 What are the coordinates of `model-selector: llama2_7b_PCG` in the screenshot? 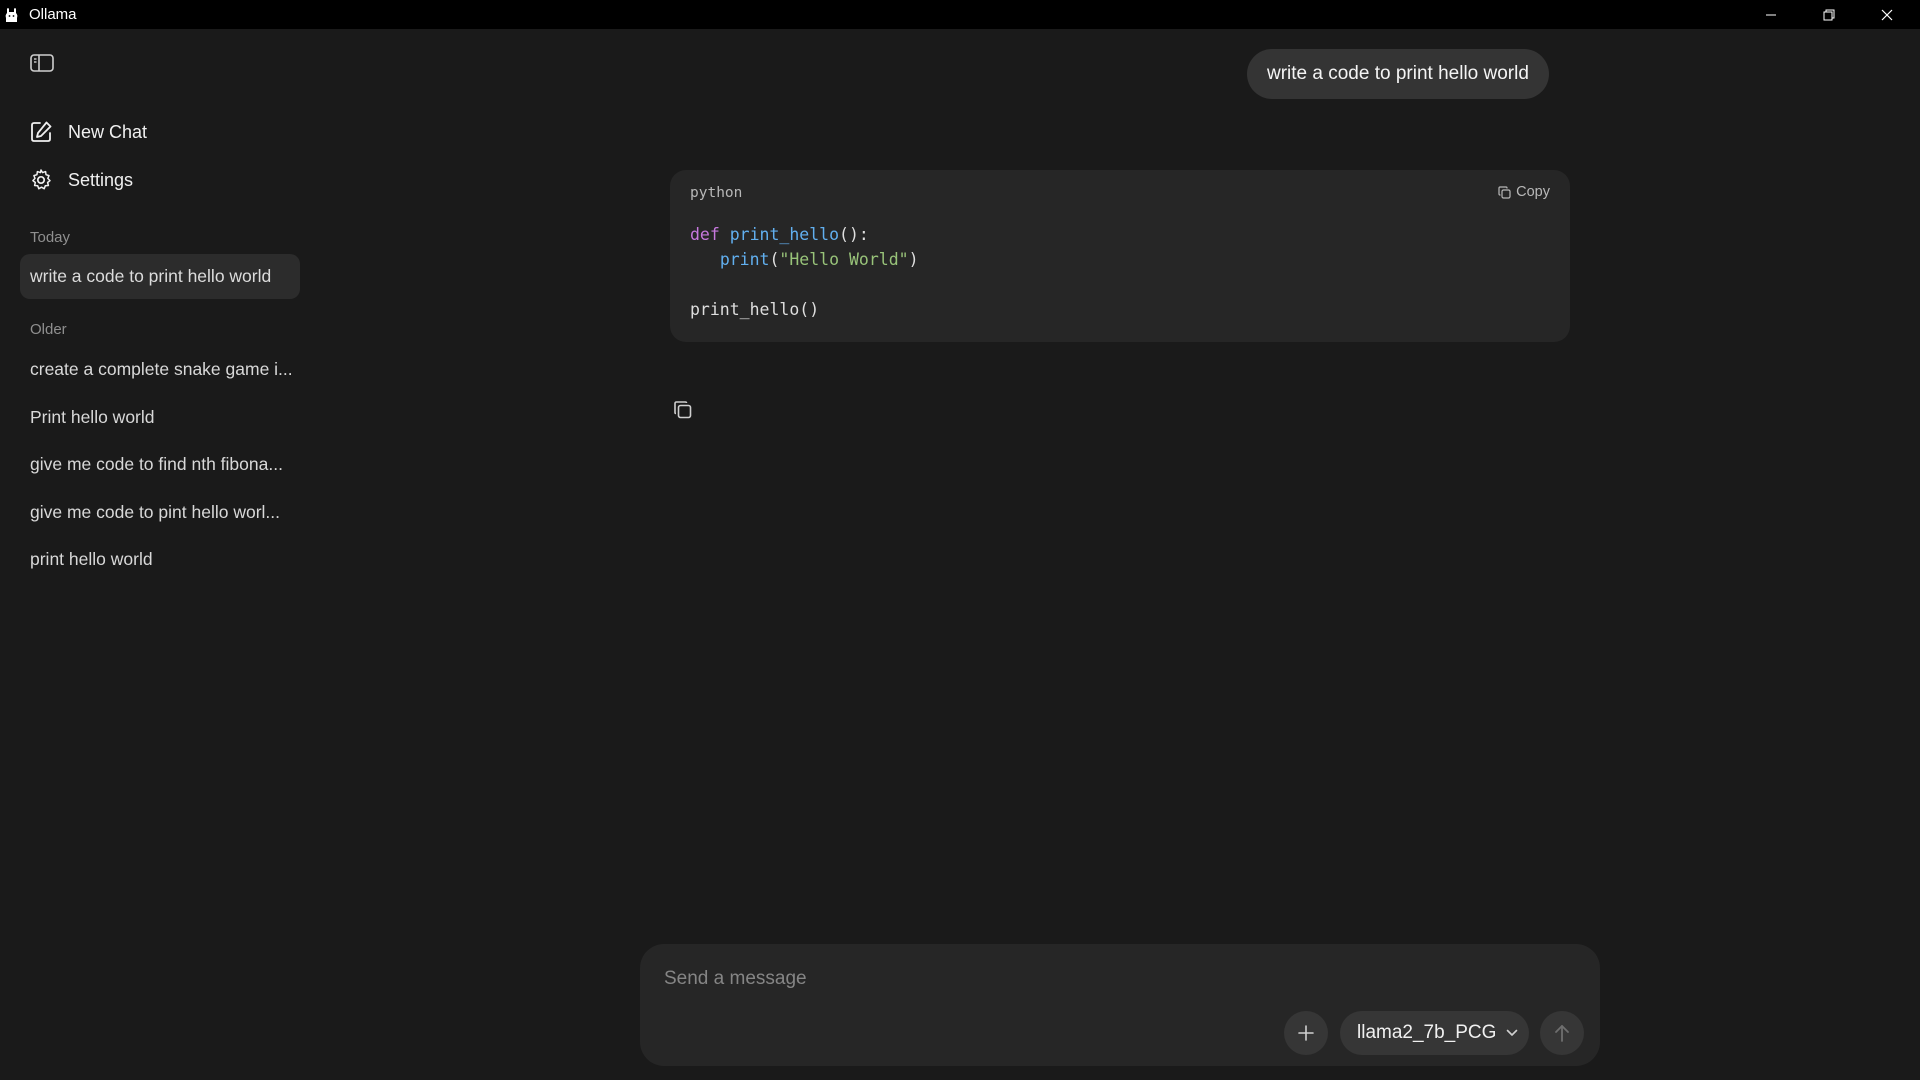 It's located at (1434, 1033).